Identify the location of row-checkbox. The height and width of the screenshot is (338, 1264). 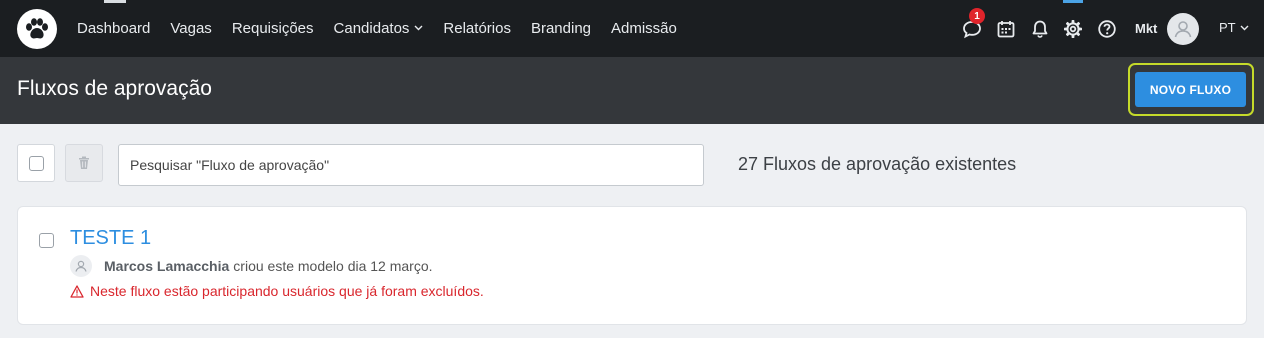
(46, 240).